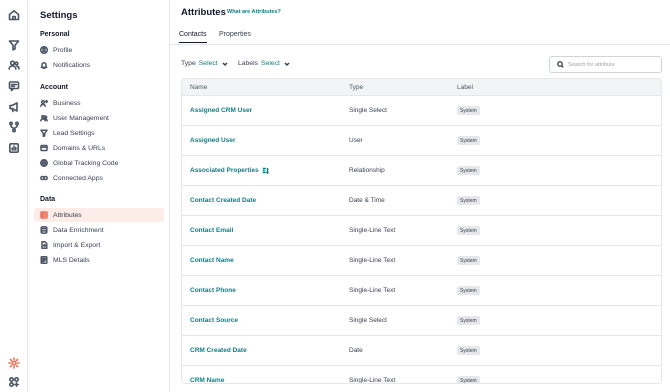 Image resolution: width=670 pixels, height=392 pixels. Describe the element at coordinates (356, 350) in the screenshot. I see `attribute-type: Date` at that location.